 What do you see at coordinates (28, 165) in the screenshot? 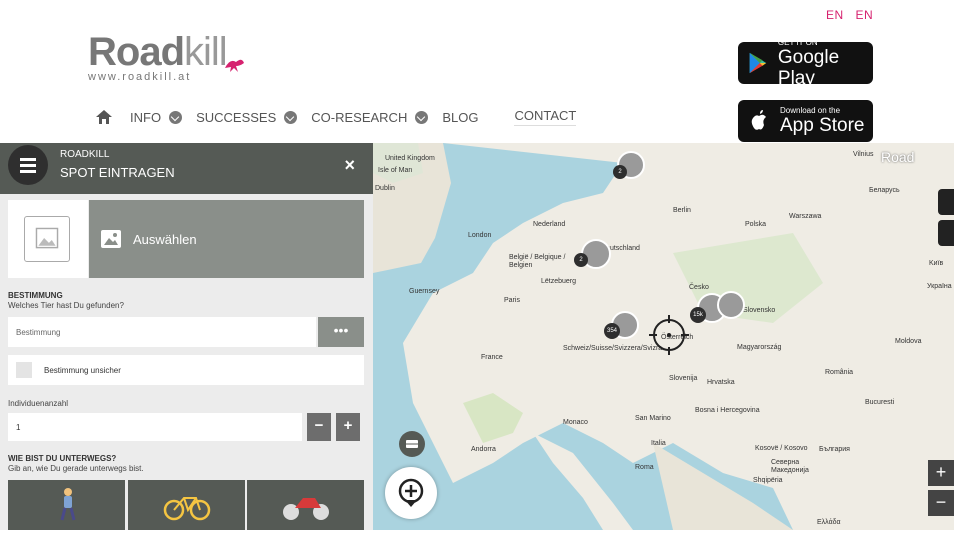
I see `menu-icon` at bounding box center [28, 165].